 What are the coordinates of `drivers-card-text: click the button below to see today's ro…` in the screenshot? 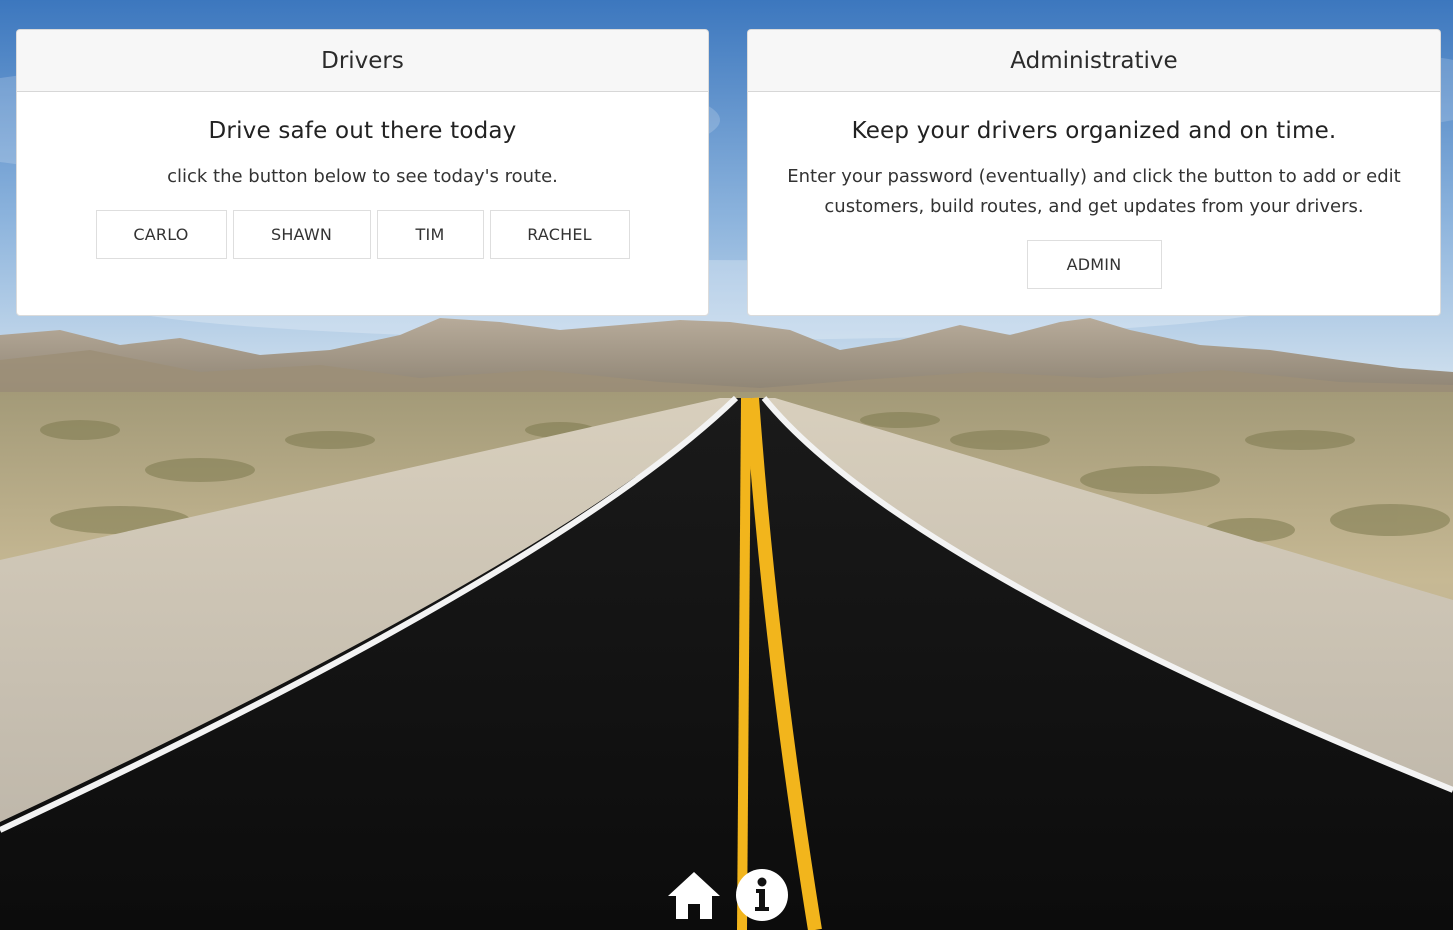 It's located at (362, 176).